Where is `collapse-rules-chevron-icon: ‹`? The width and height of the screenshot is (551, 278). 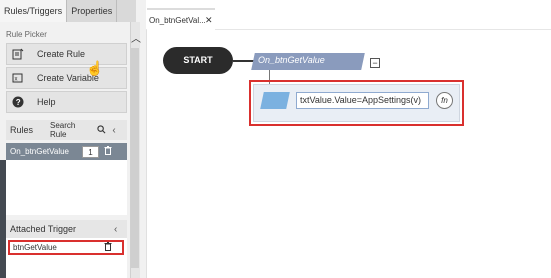
collapse-rules-chevron-icon: ‹ is located at coordinates (114, 130).